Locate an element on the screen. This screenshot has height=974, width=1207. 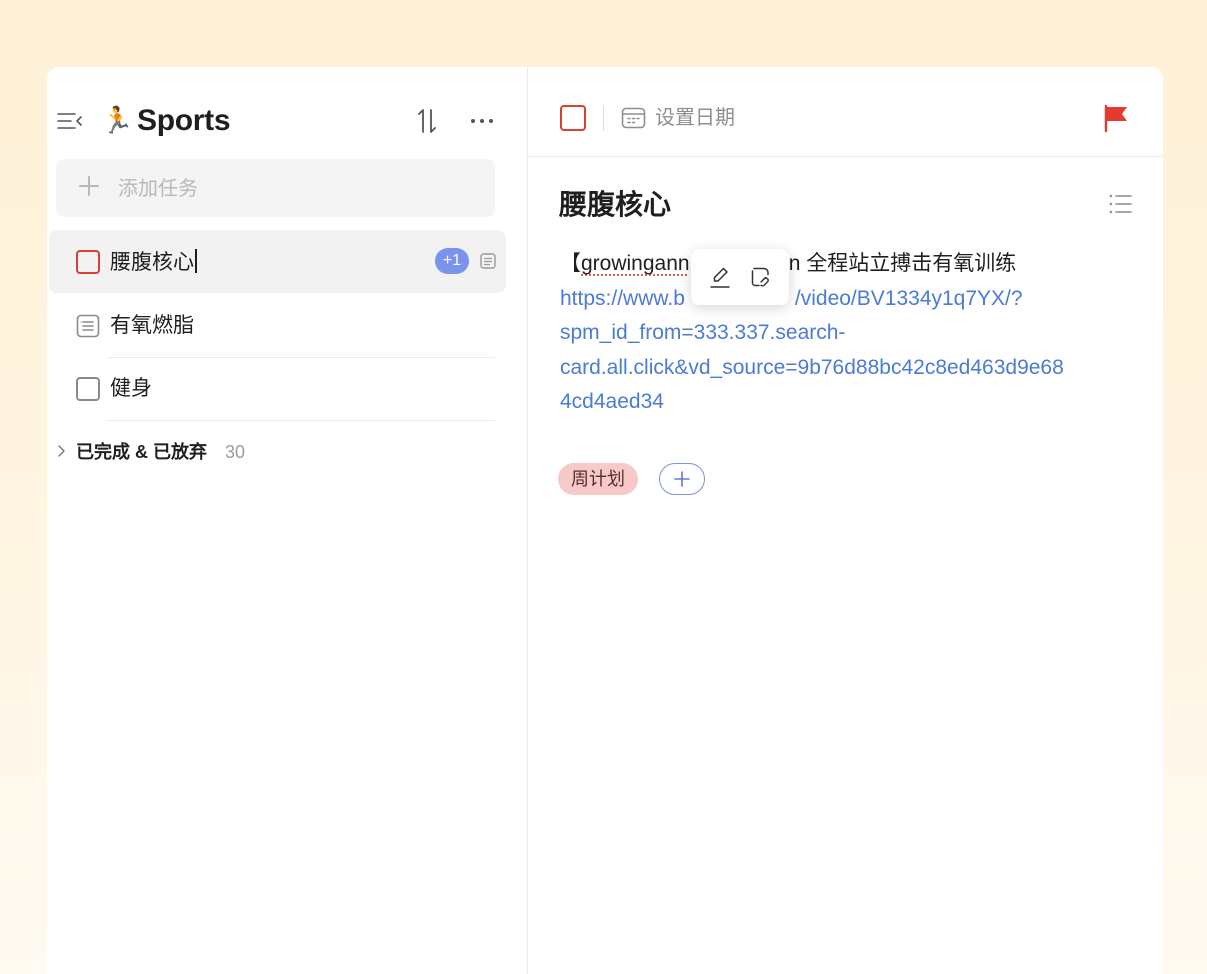
list-emoji-icon: 🏃 is located at coordinates (117, 120).